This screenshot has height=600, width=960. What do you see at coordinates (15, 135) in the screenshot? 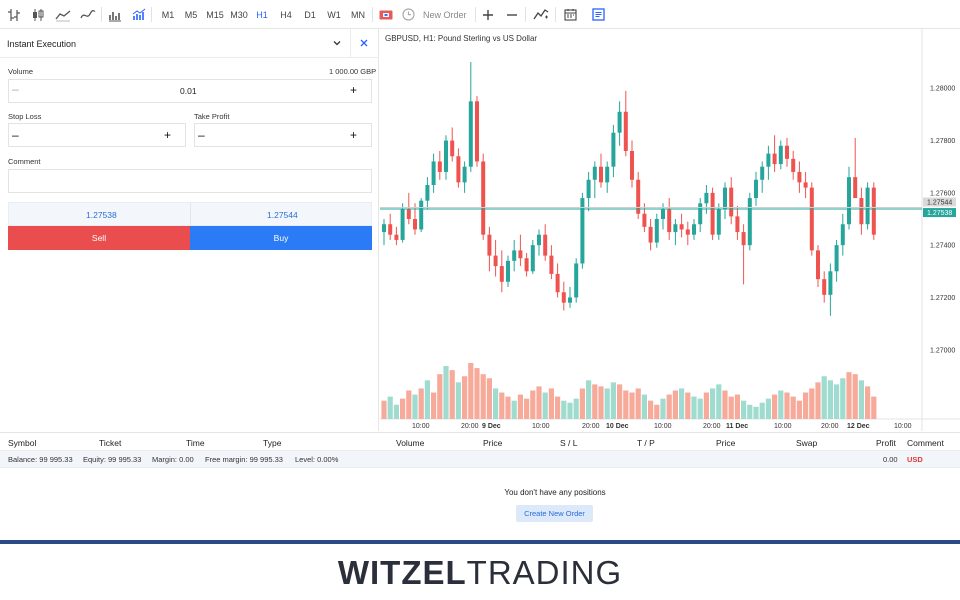
I see `stop-loss-decrease-button: –` at bounding box center [15, 135].